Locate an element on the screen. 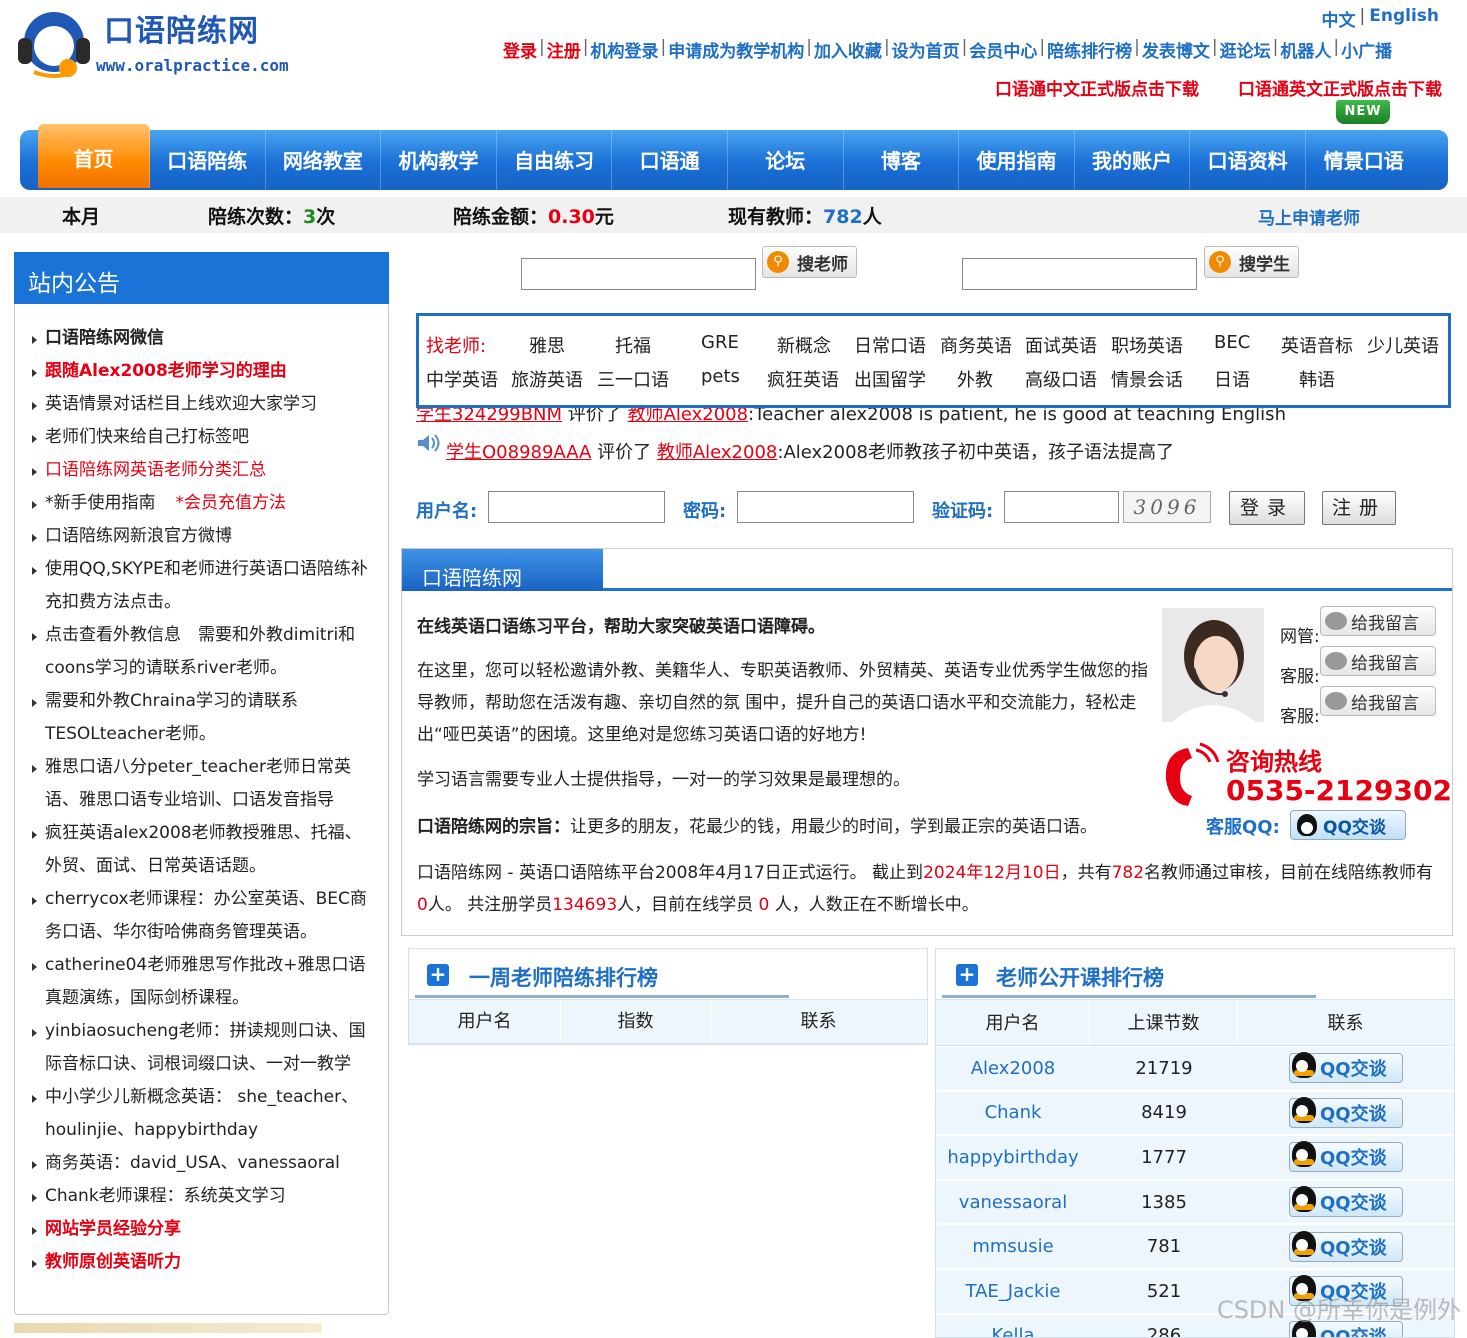  teacher-name-link: Alex2008 is located at coordinates (1013, 1068).